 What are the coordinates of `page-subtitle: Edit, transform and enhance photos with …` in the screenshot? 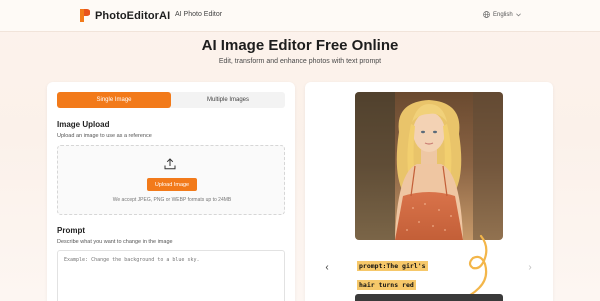 It's located at (300, 61).